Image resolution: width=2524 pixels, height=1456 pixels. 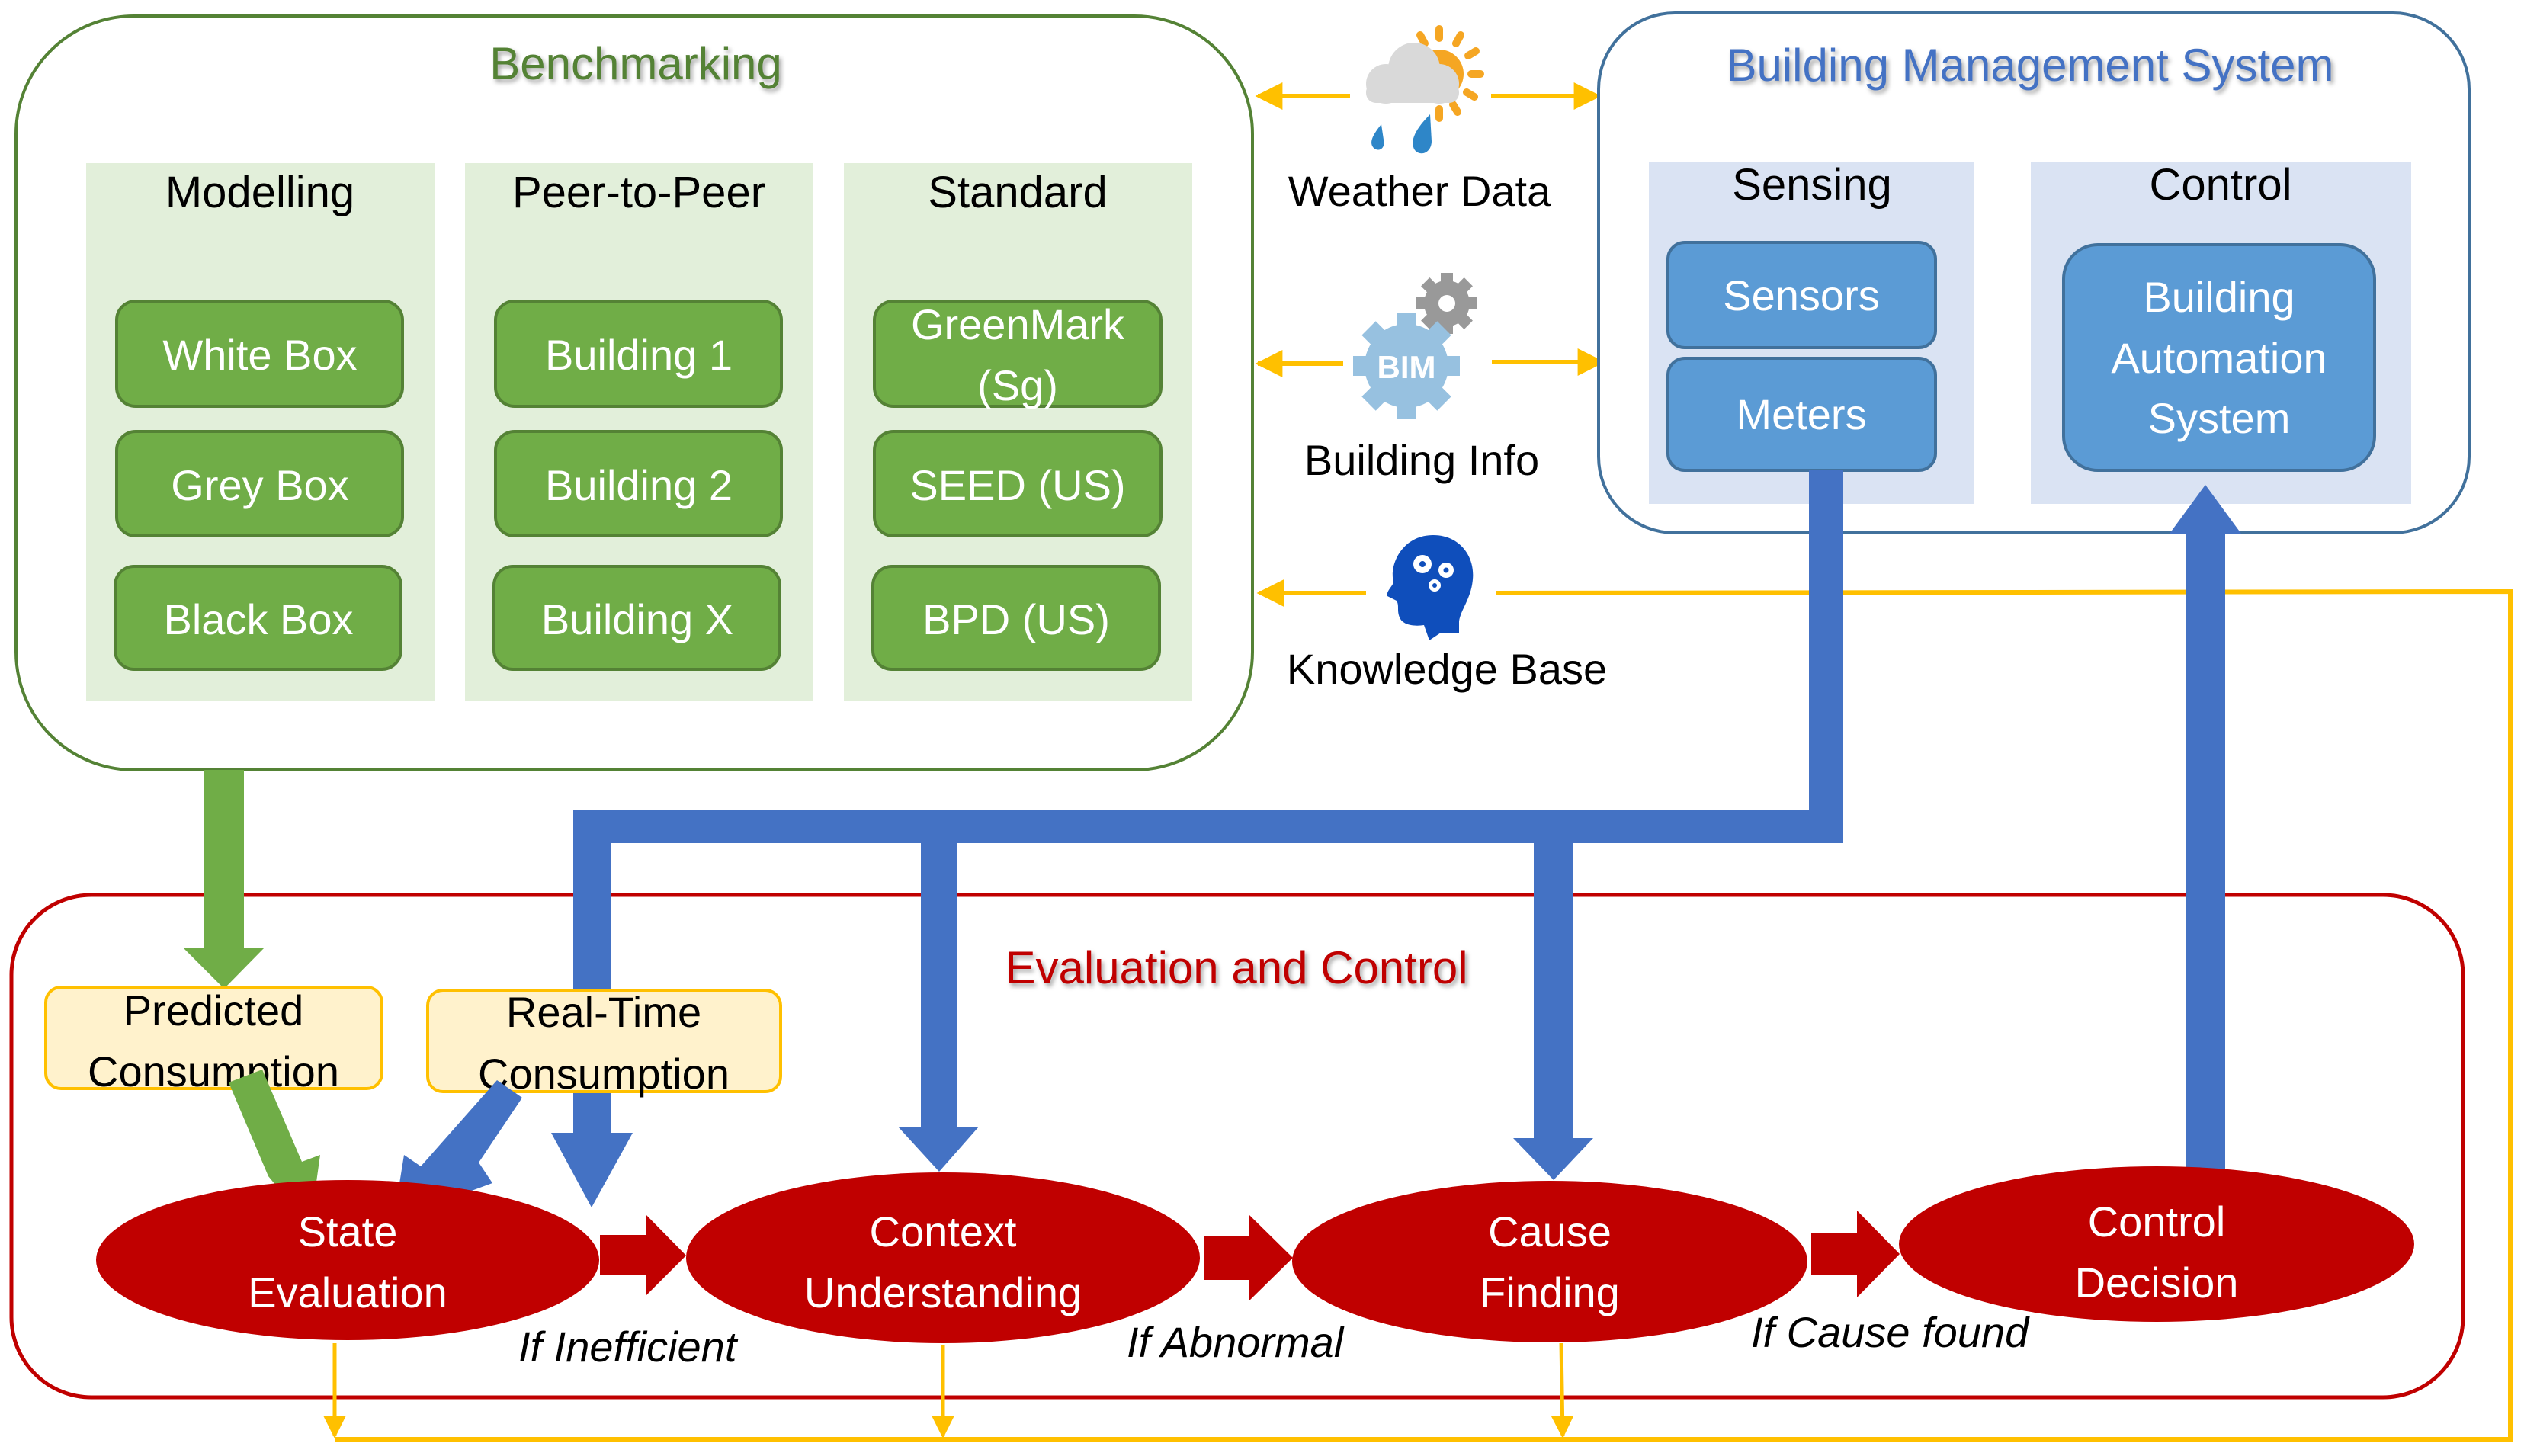 I want to click on big-gear-icon: BIM, so click(x=1406, y=366).